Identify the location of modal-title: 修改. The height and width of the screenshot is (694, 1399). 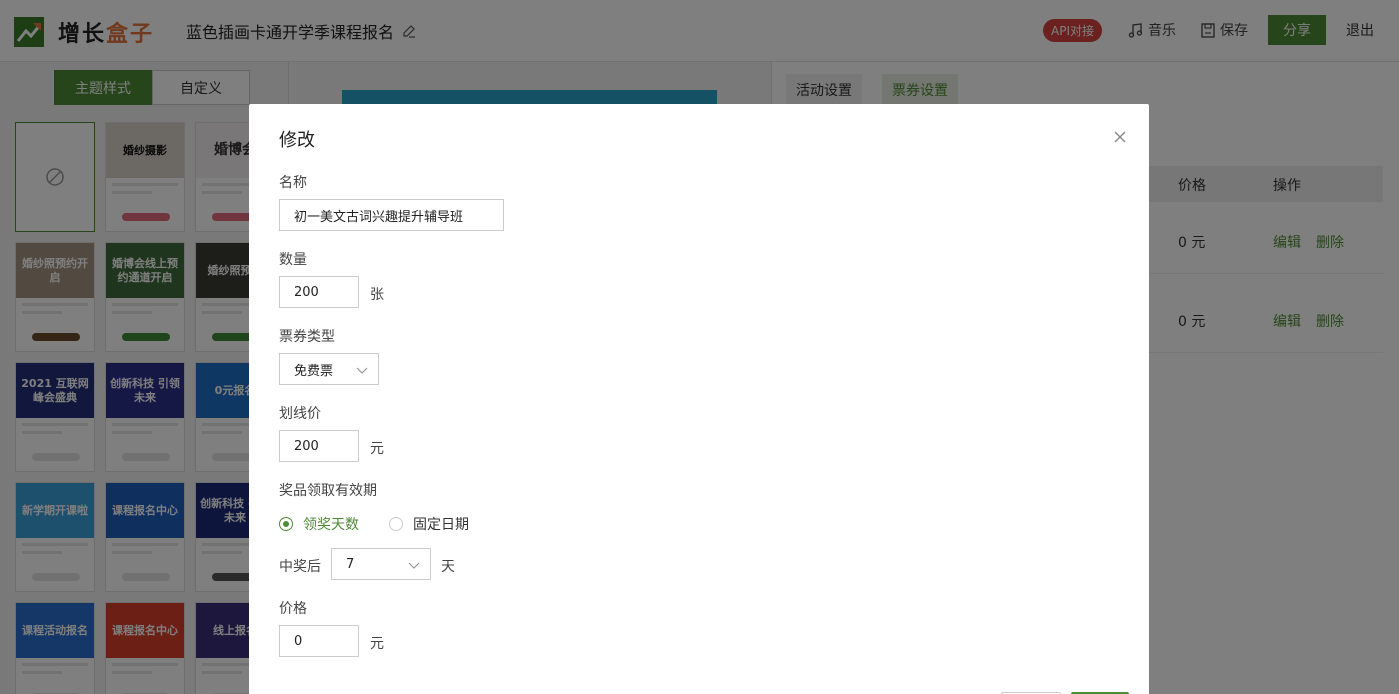
(297, 140).